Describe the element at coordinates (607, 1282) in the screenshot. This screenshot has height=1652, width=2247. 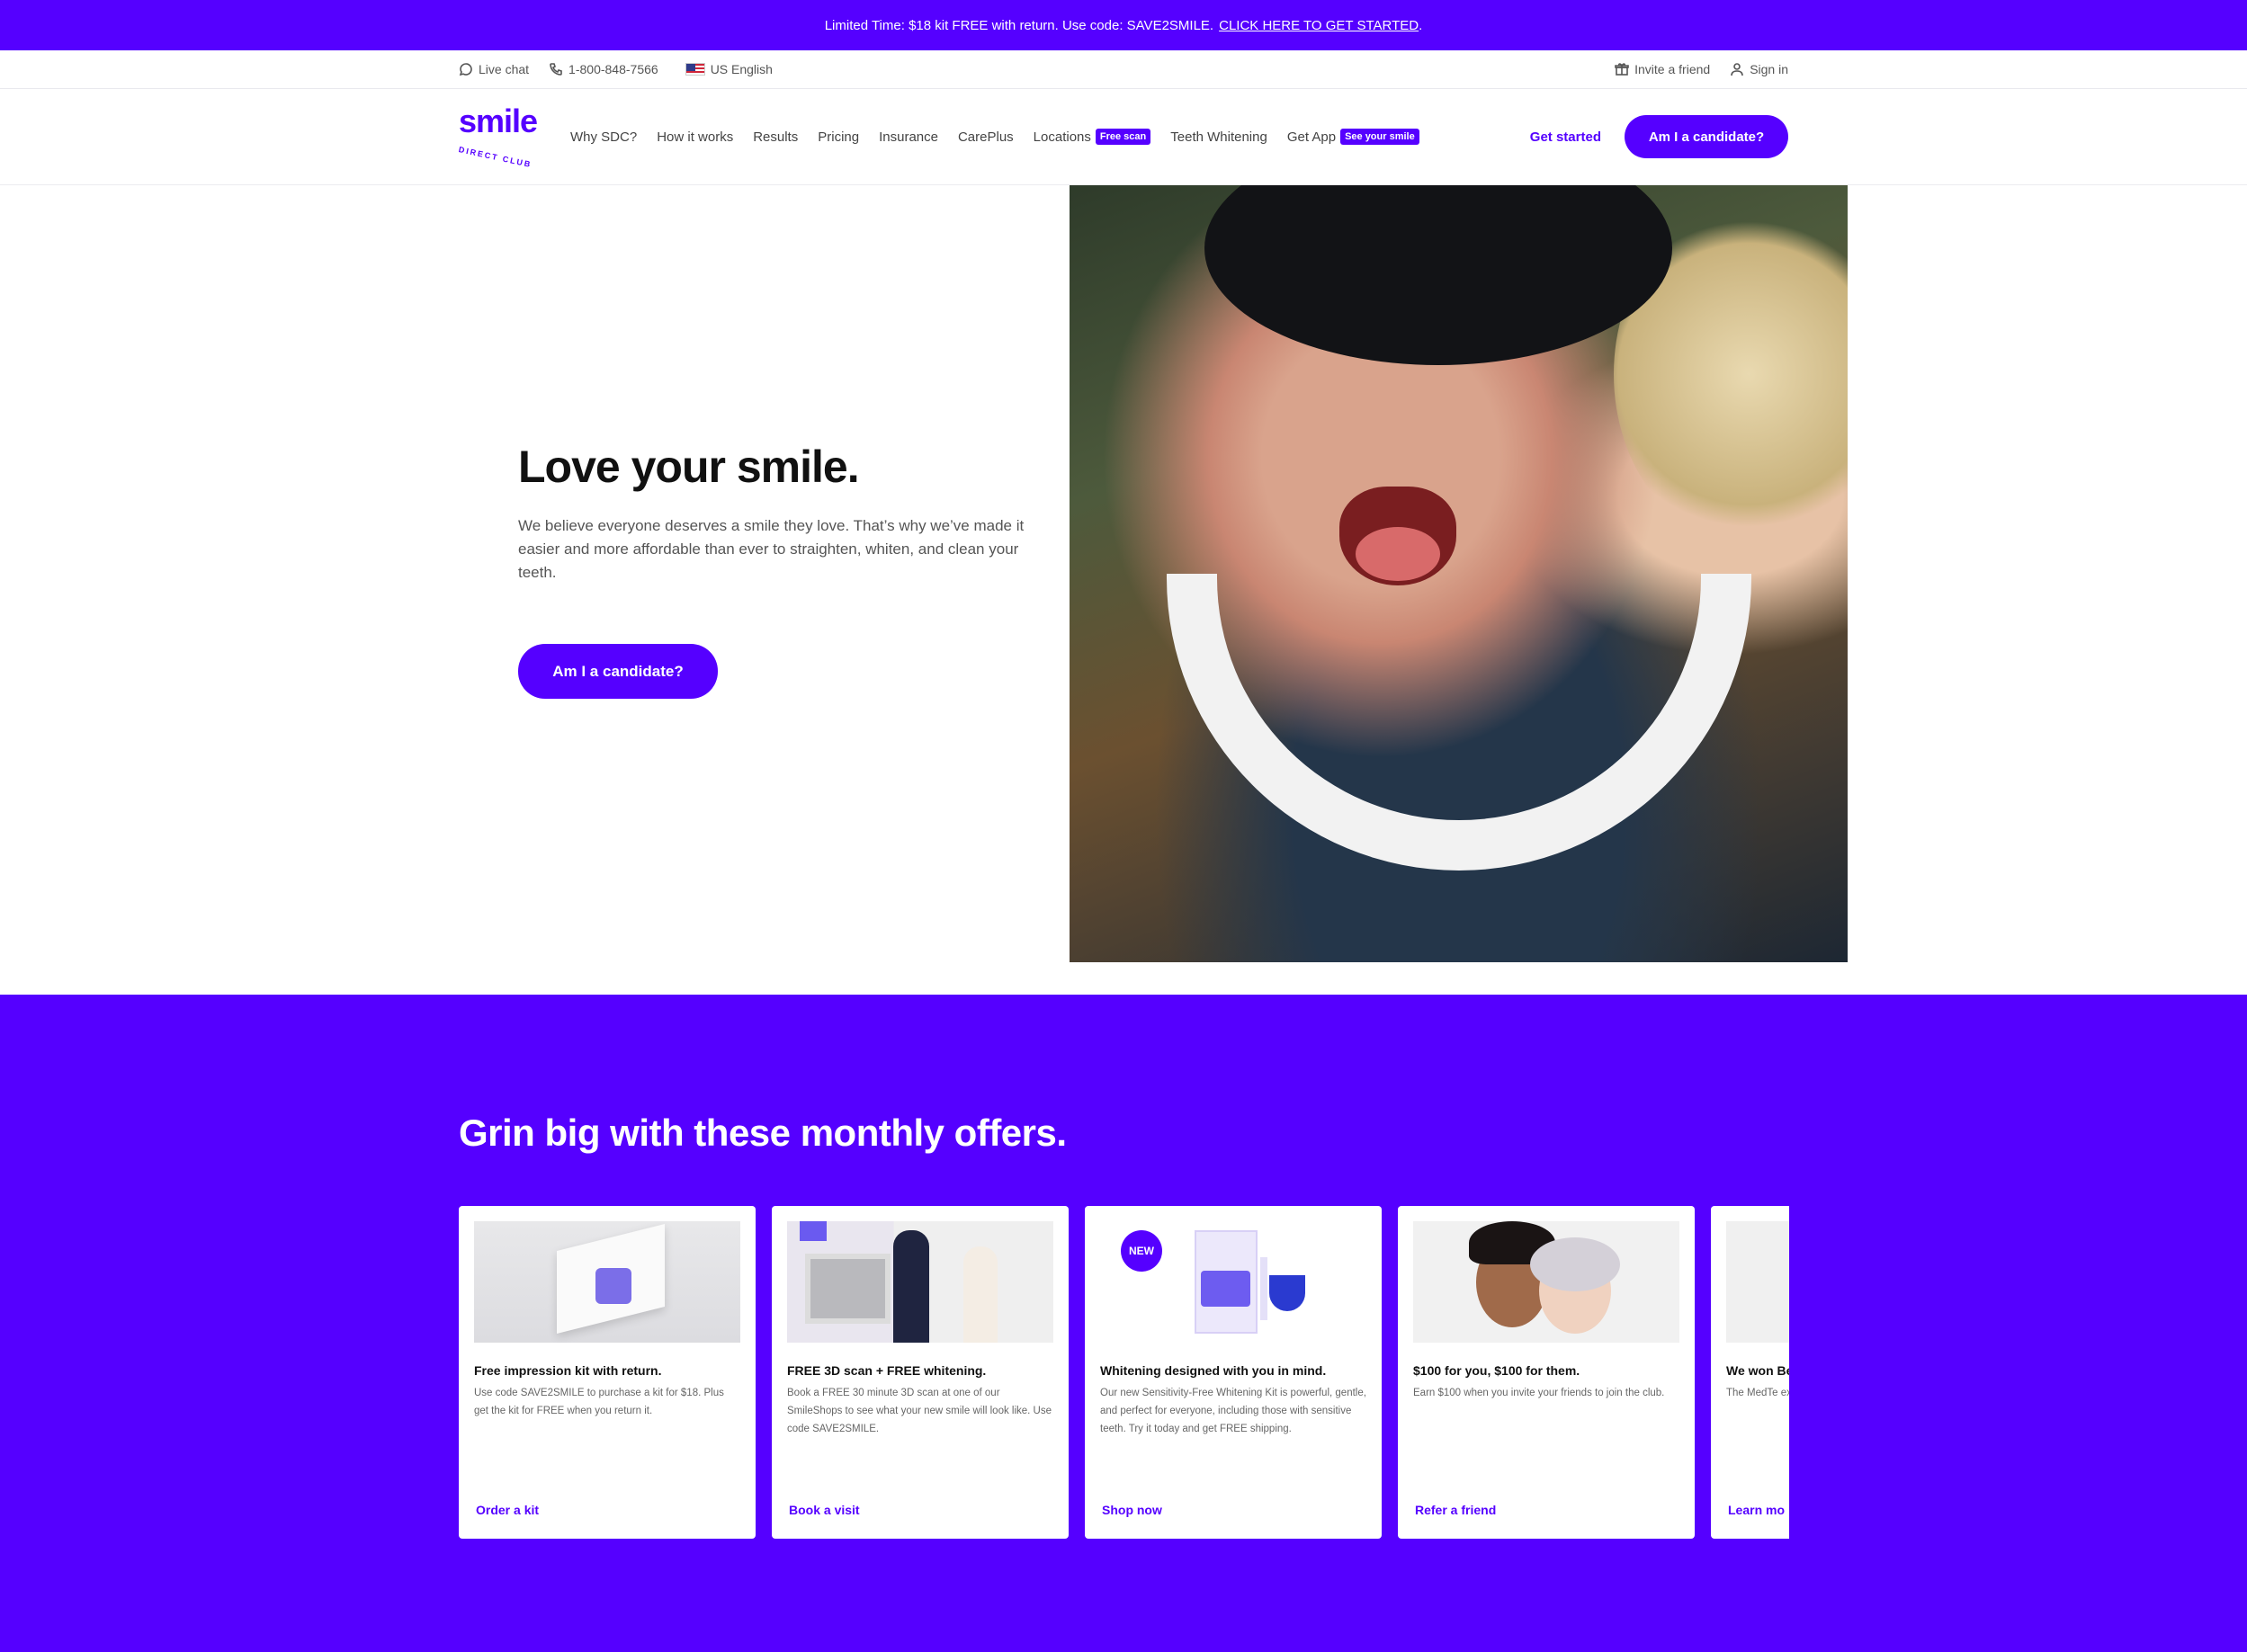
I see `impression-kit-image` at that location.